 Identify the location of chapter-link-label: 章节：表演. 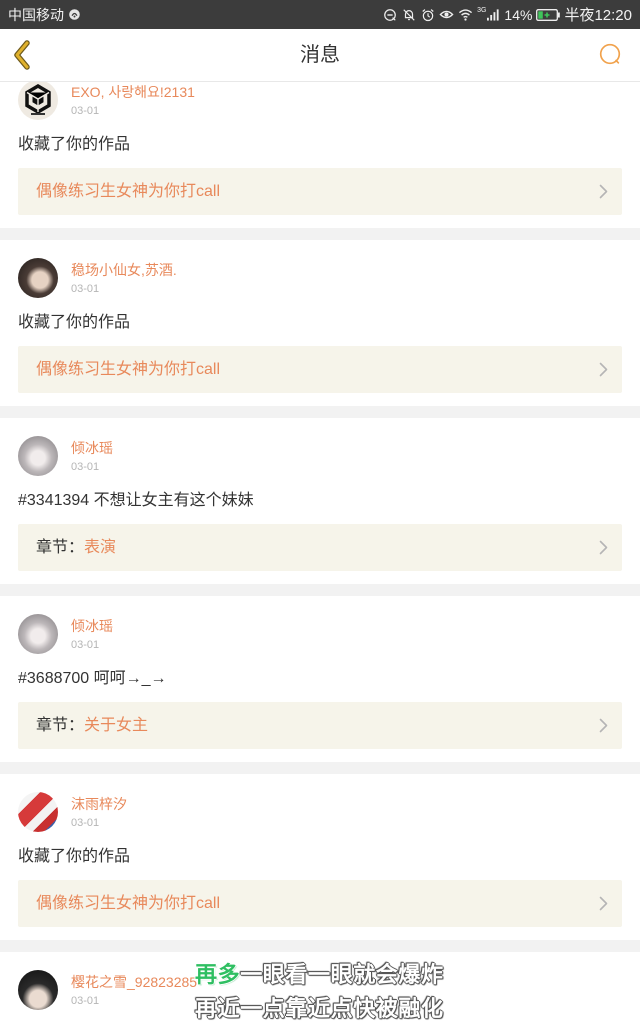
(76, 547).